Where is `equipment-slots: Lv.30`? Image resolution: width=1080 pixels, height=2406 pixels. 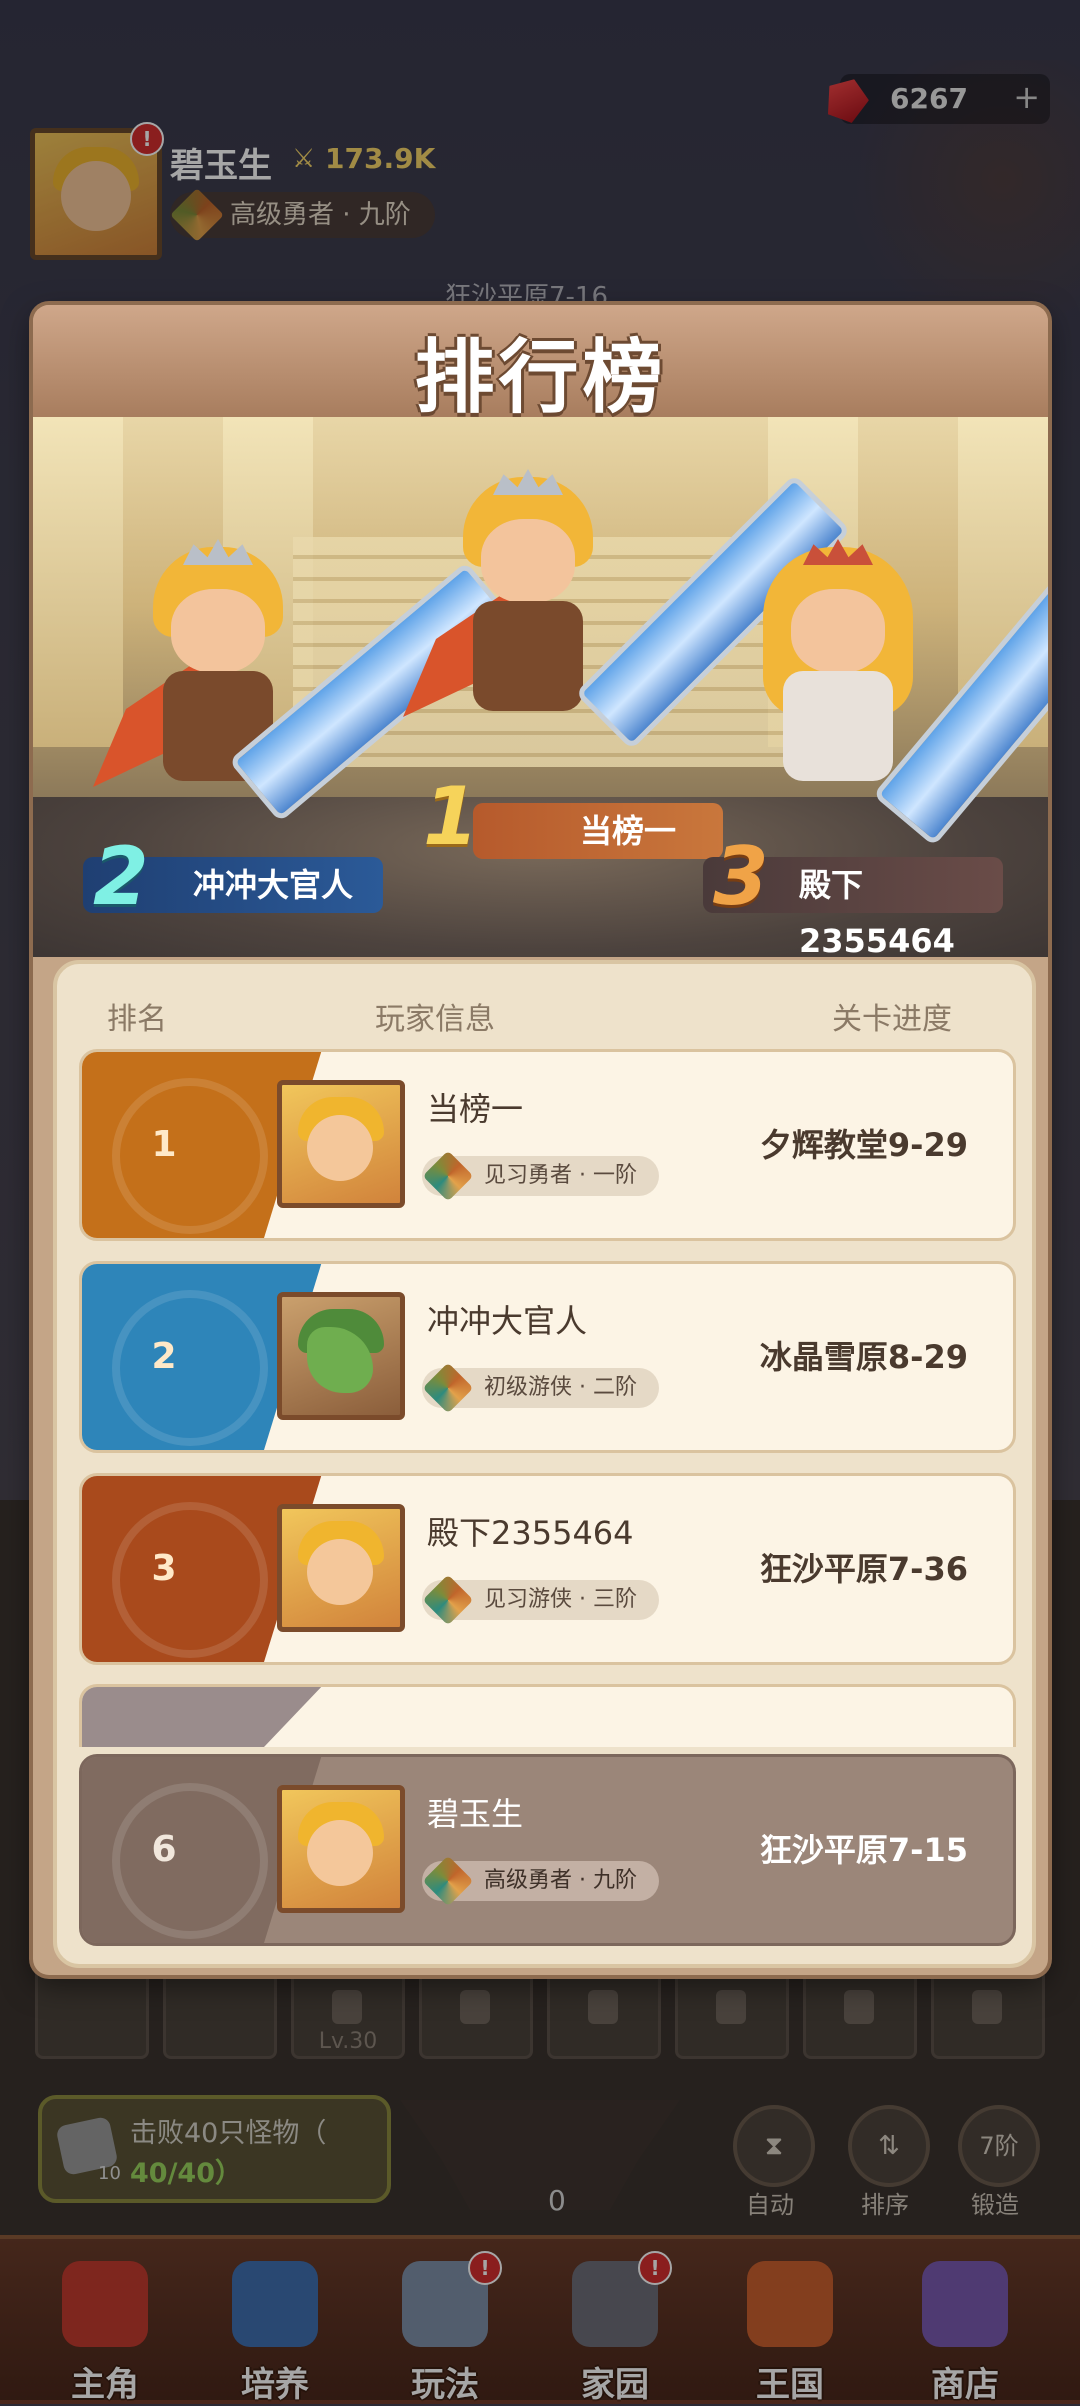
equipment-slots: Lv.30 is located at coordinates (540, 2012).